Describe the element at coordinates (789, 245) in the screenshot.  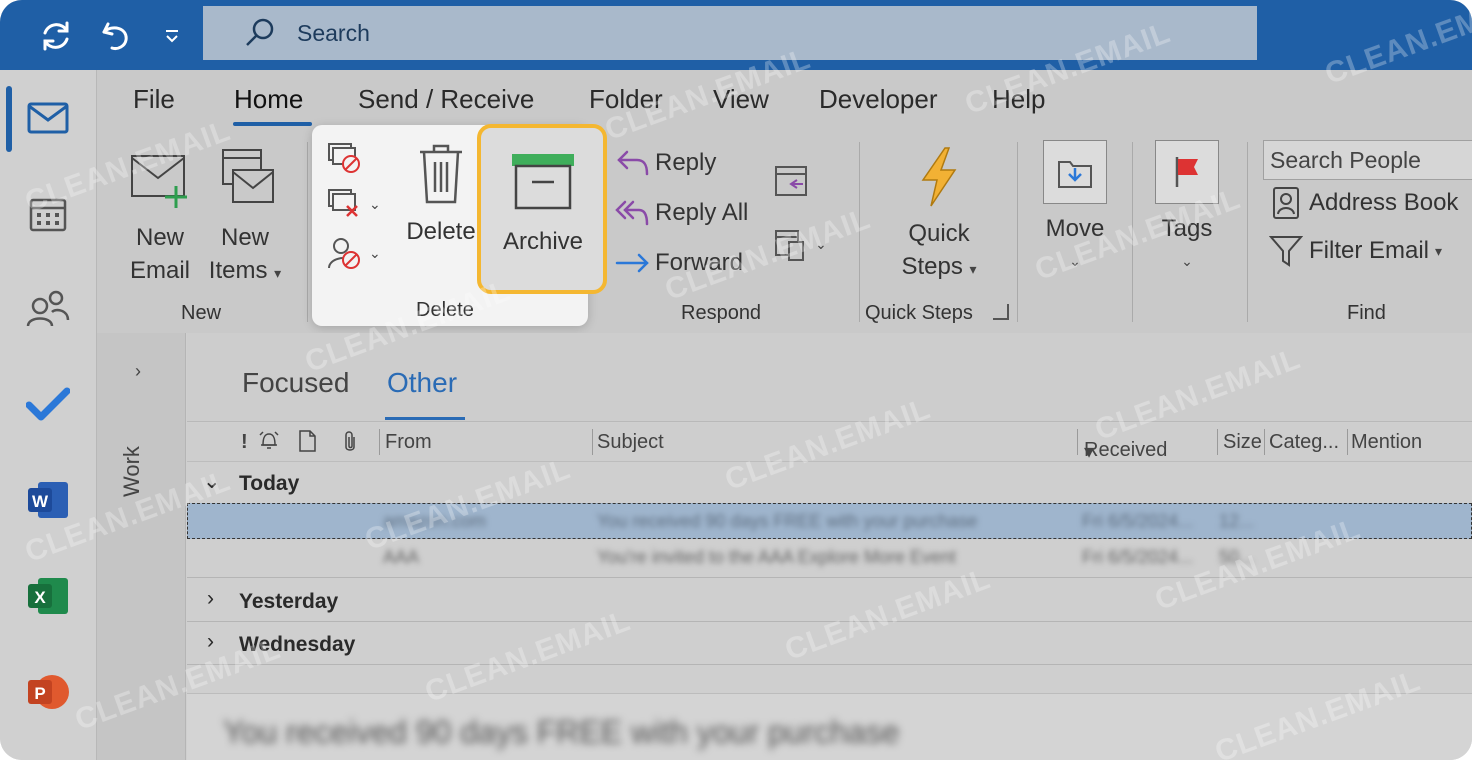
I see `more-respond-icon` at that location.